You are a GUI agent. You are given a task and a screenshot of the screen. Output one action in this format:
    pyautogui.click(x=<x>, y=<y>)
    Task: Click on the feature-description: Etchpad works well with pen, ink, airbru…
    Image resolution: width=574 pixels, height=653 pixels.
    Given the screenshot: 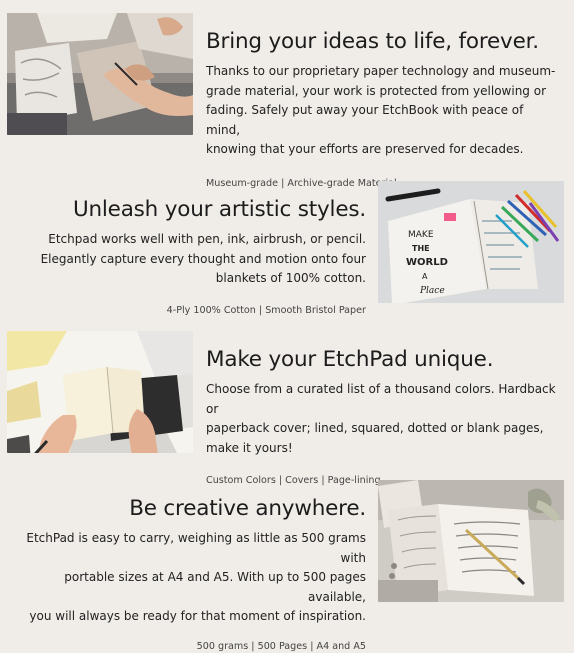 What is the action you would take?
    pyautogui.click(x=188, y=259)
    